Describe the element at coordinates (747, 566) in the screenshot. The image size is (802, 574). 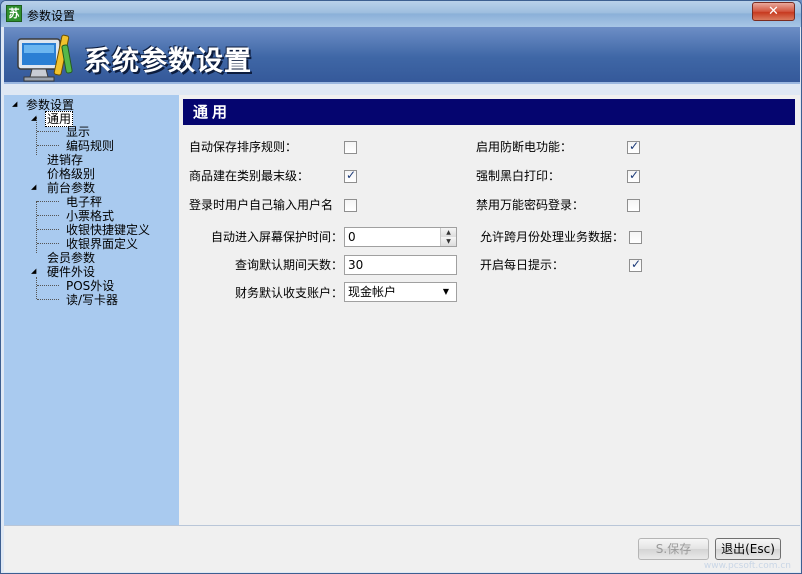
I see `watermark: www.pcsoft.com.cn` at that location.